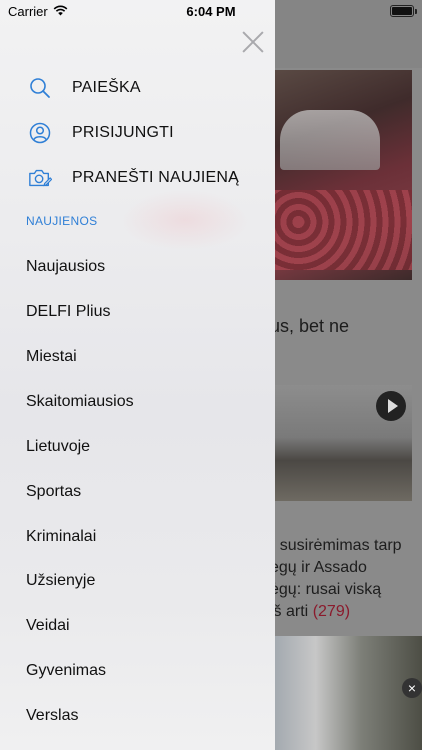  Describe the element at coordinates (146, 267) in the screenshot. I see `menu-item-naujausios: Naujausios` at that location.